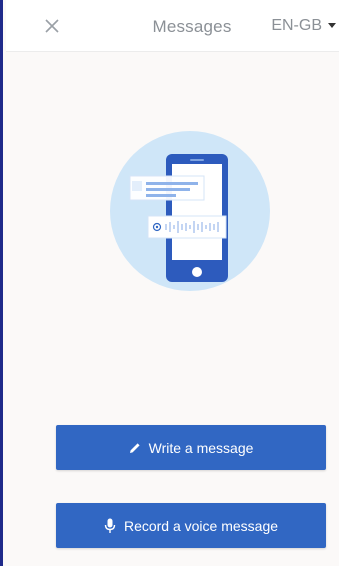  I want to click on record-voice-message-button: Record a voice message, so click(191, 525).